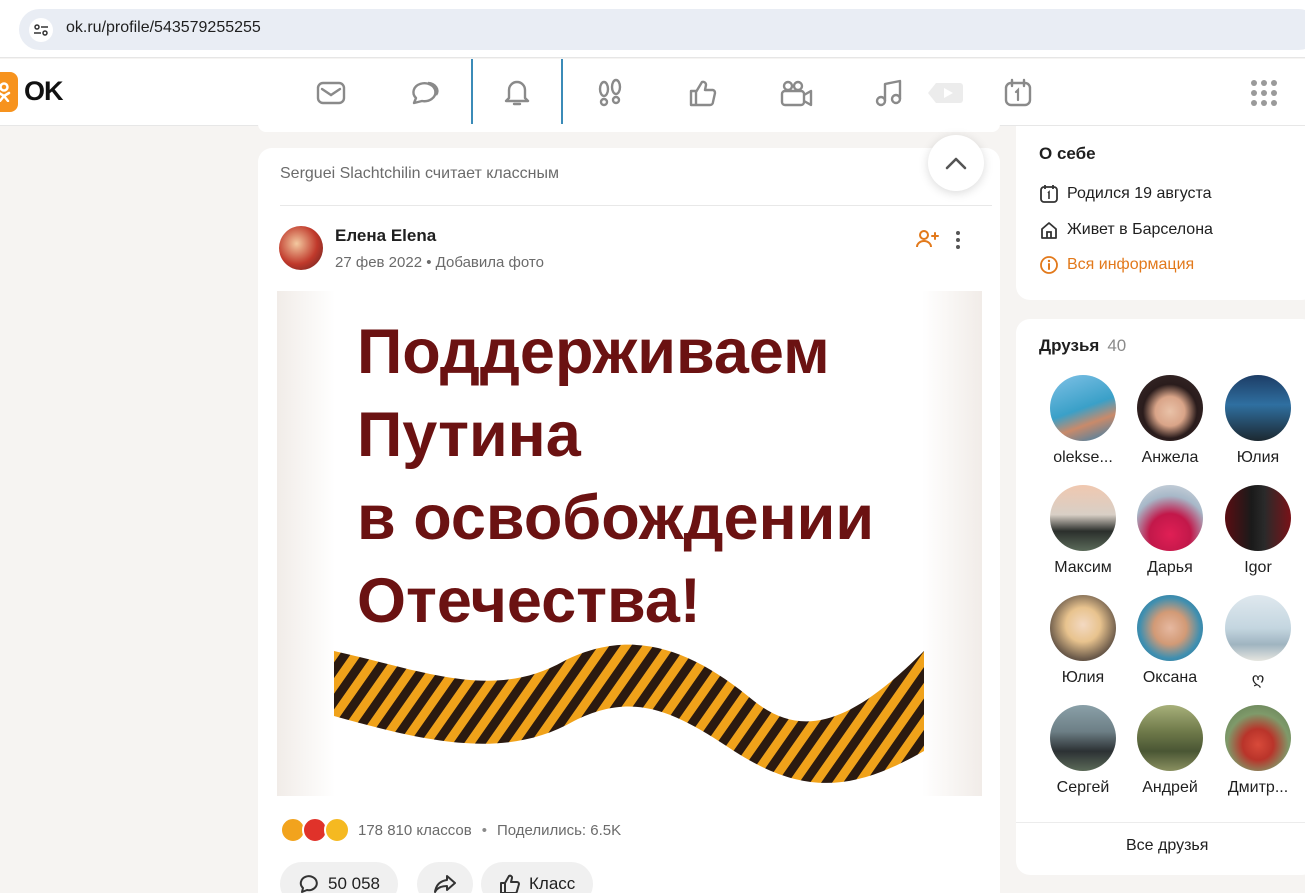 The height and width of the screenshot is (893, 1305). I want to click on add-friend-icon, so click(927, 239).